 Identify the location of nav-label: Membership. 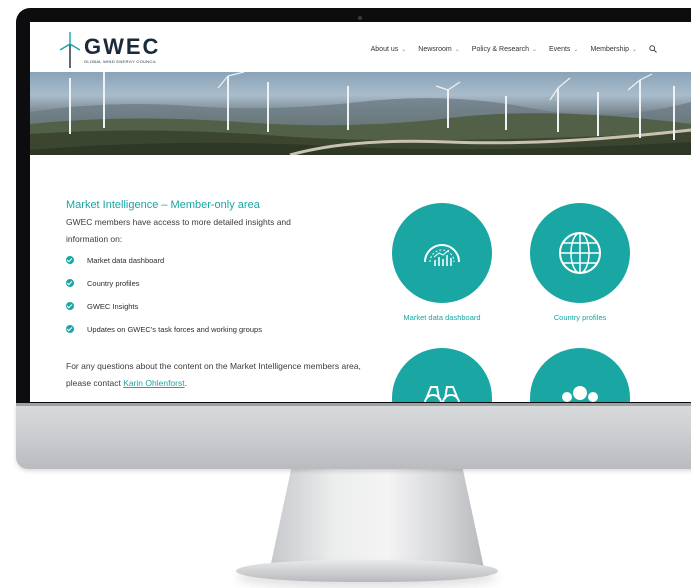
(609, 49).